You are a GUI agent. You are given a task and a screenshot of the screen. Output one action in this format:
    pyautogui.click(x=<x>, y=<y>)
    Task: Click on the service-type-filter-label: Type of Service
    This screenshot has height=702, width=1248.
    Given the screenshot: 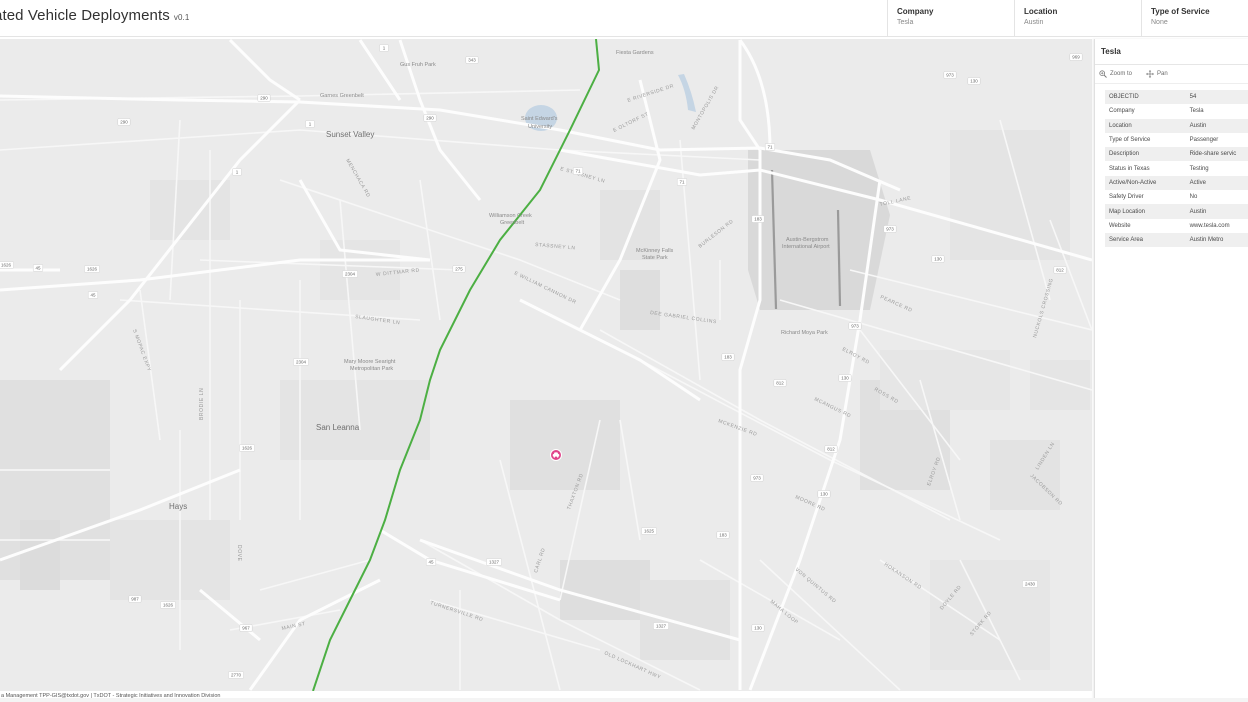 What is the action you would take?
    pyautogui.click(x=1180, y=11)
    